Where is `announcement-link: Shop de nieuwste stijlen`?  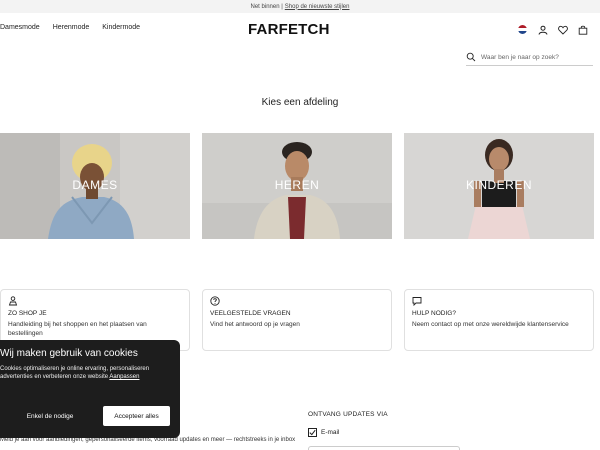
announcement-link: Shop de nieuwste stijlen is located at coordinates (317, 7).